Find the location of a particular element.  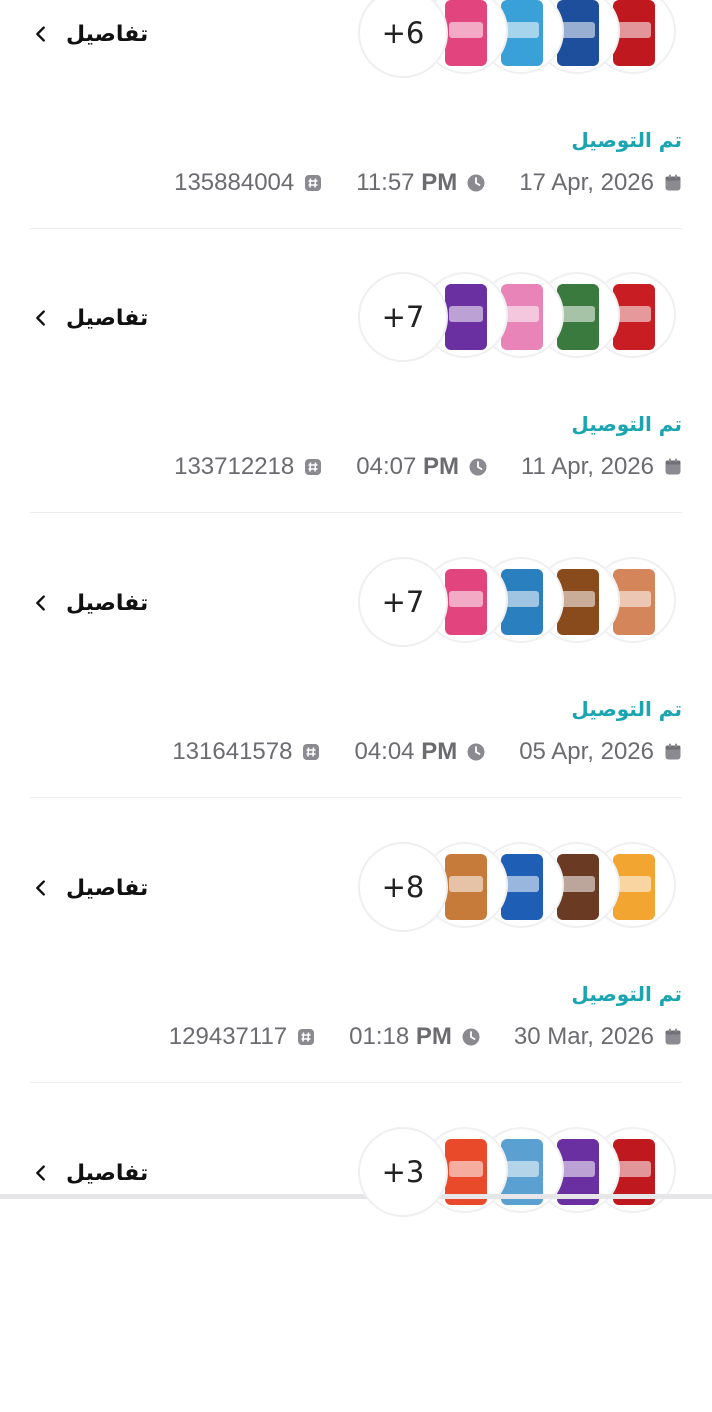

order-time-value: 04:07 PM is located at coordinates (407, 466).